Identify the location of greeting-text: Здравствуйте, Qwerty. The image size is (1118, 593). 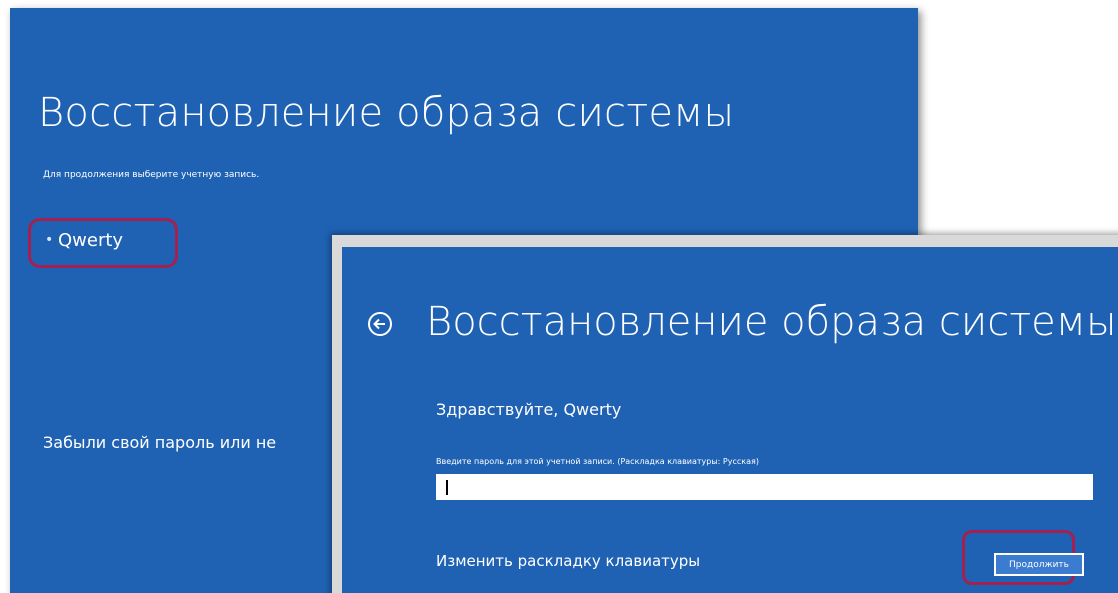
(529, 409).